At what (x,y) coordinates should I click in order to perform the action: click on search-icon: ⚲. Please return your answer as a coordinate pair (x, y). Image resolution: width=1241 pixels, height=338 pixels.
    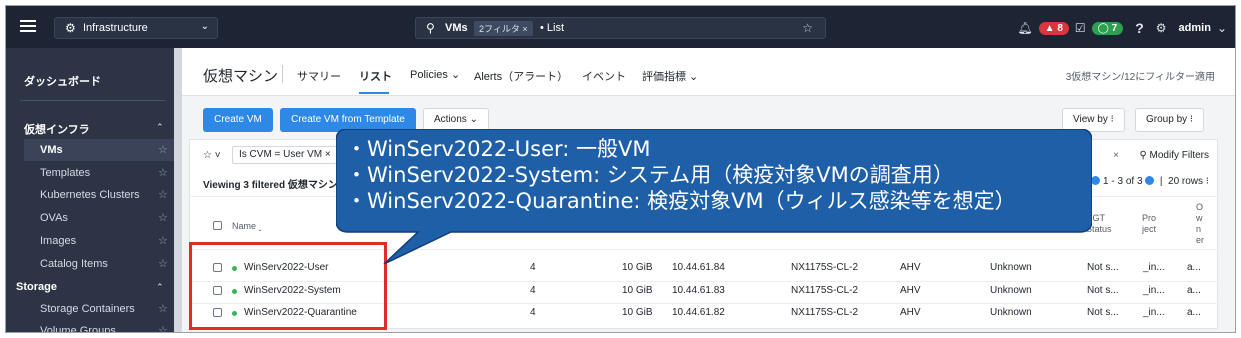
    Looking at the image, I should click on (430, 28).